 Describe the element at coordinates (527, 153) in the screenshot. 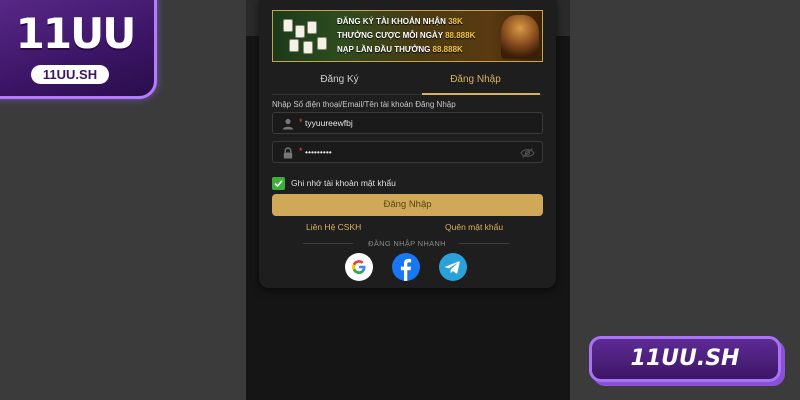

I see `eye-hidden-icon` at that location.